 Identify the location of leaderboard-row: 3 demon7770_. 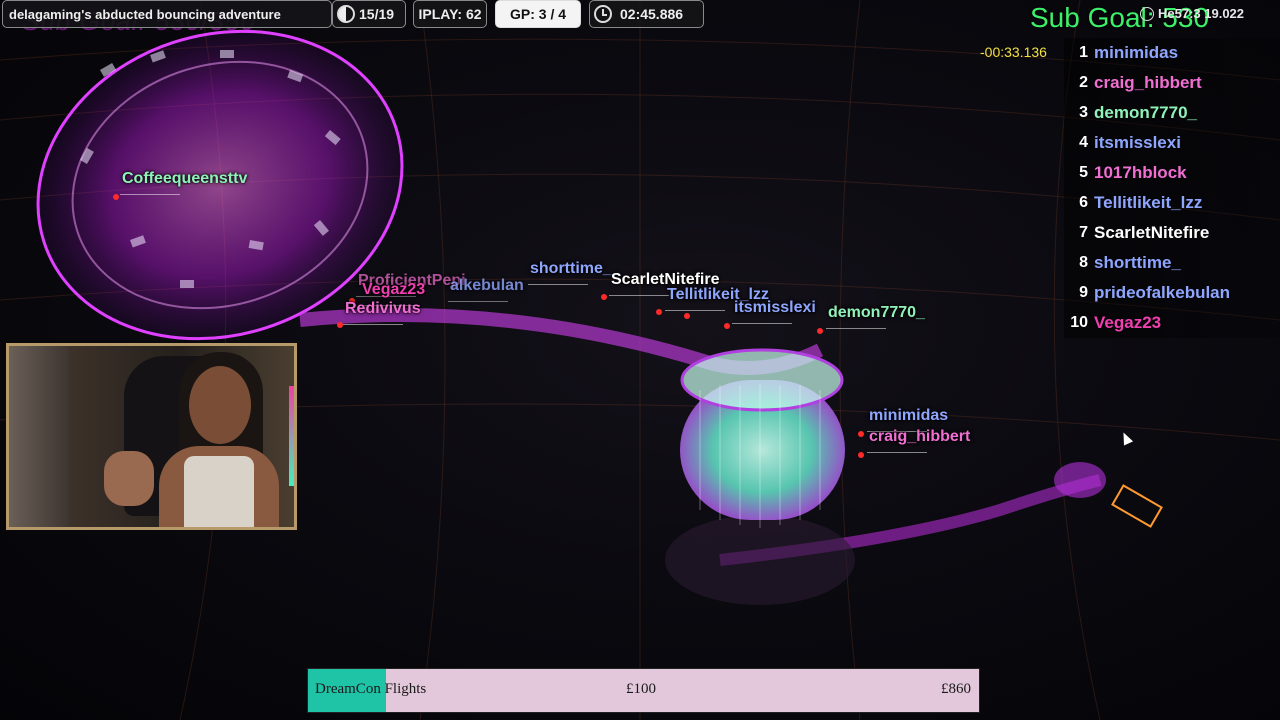
(1172, 113).